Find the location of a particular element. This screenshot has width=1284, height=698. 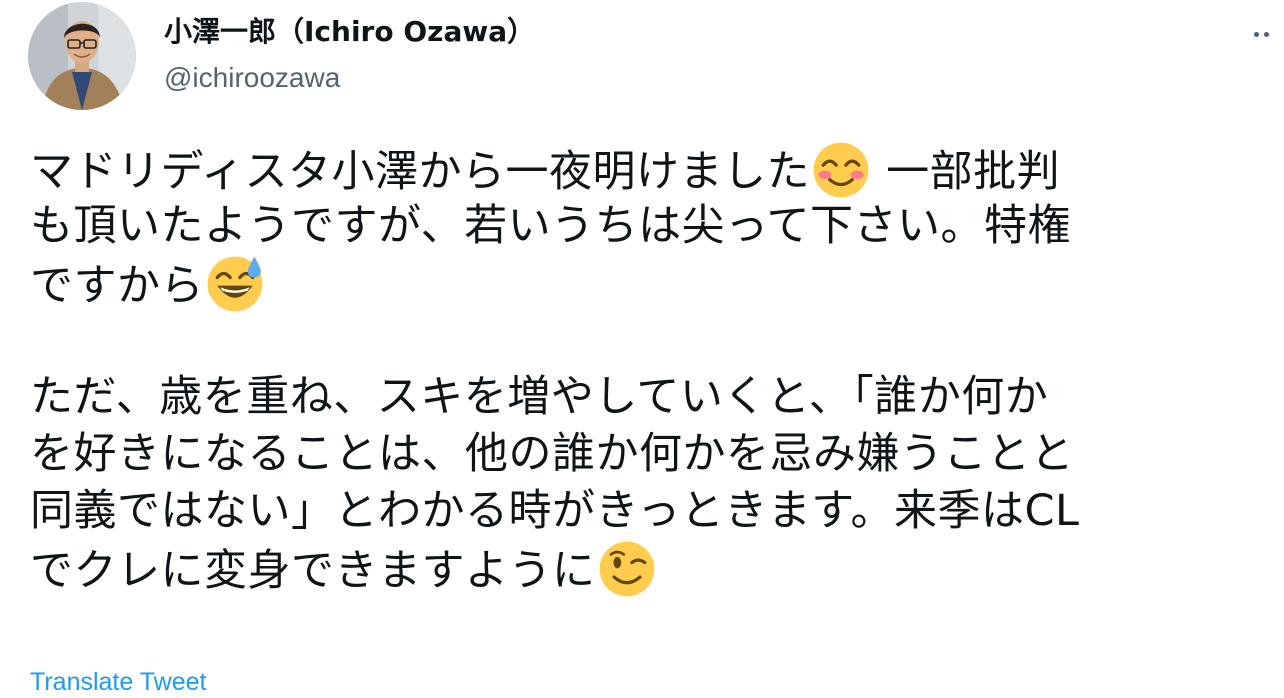

smiling-face-with-smiling-eyes-icon is located at coordinates (841, 170).